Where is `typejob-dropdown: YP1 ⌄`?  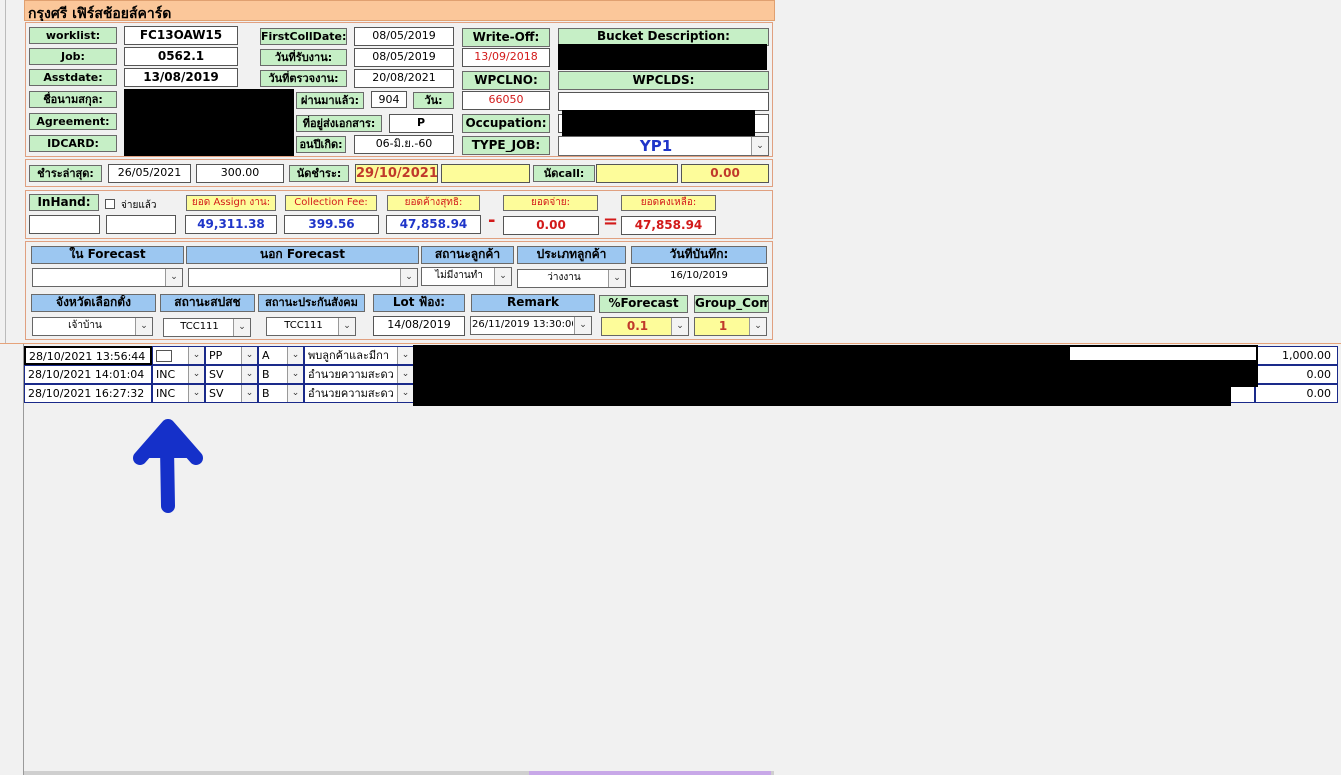
typejob-dropdown: YP1 ⌄ is located at coordinates (663, 146).